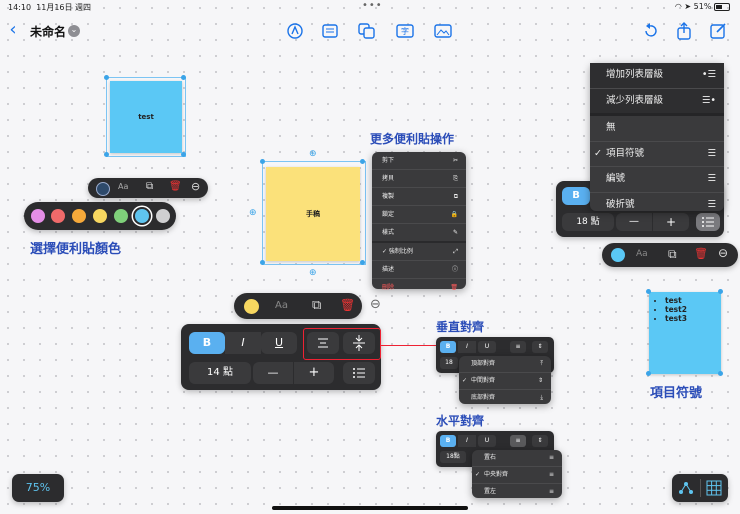 The image size is (740, 514). Describe the element at coordinates (419, 161) in the screenshot. I see `context-menu-item: 剪下 ✂` at that location.